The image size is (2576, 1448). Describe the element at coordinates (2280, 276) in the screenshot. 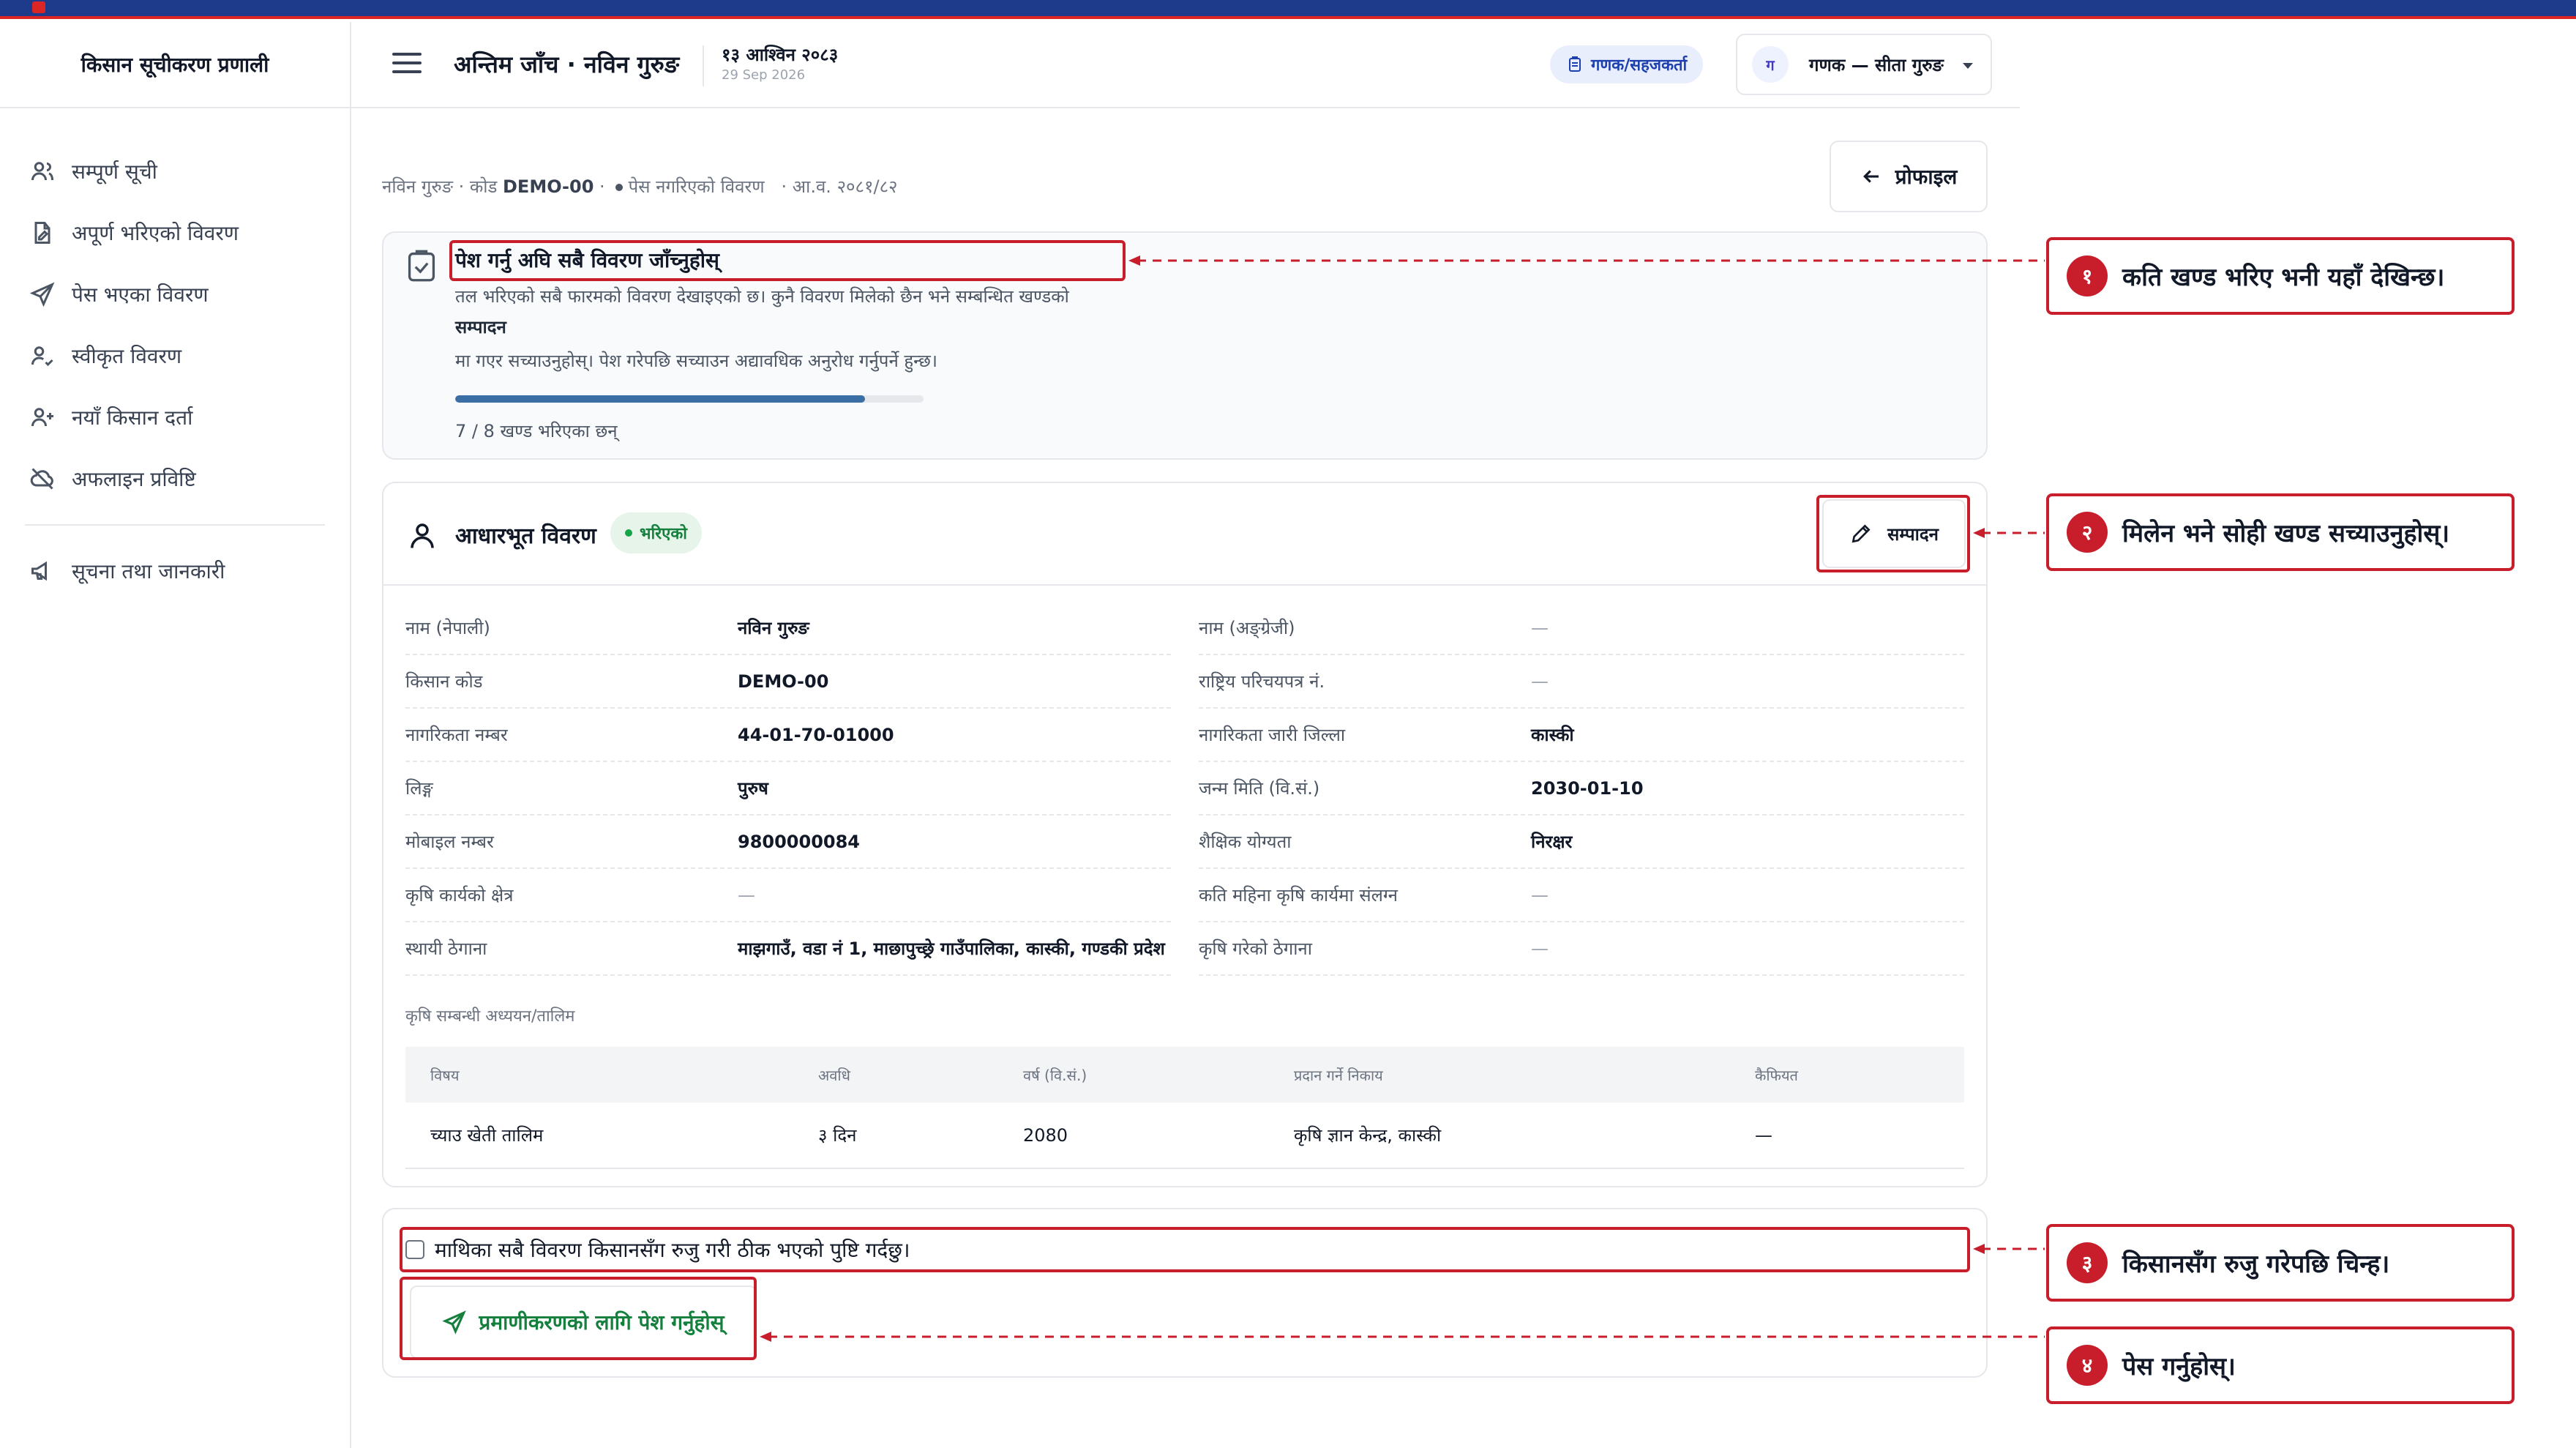

I see `annotation-1: १ कति खण्ड भरिए भनी यहाँ देखिन्छ।` at that location.